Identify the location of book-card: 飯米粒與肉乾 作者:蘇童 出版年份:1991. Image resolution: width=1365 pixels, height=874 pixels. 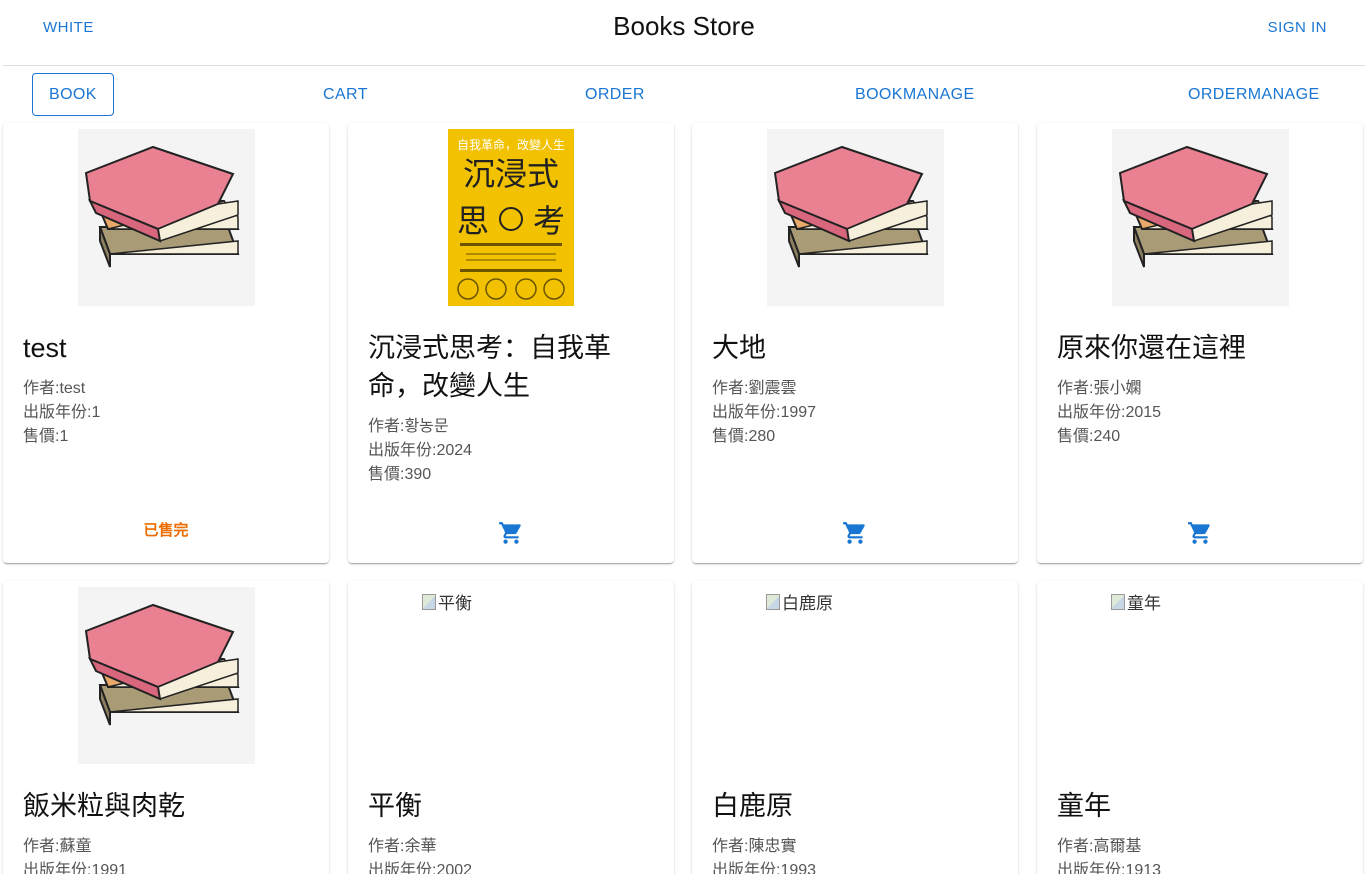
(166, 727).